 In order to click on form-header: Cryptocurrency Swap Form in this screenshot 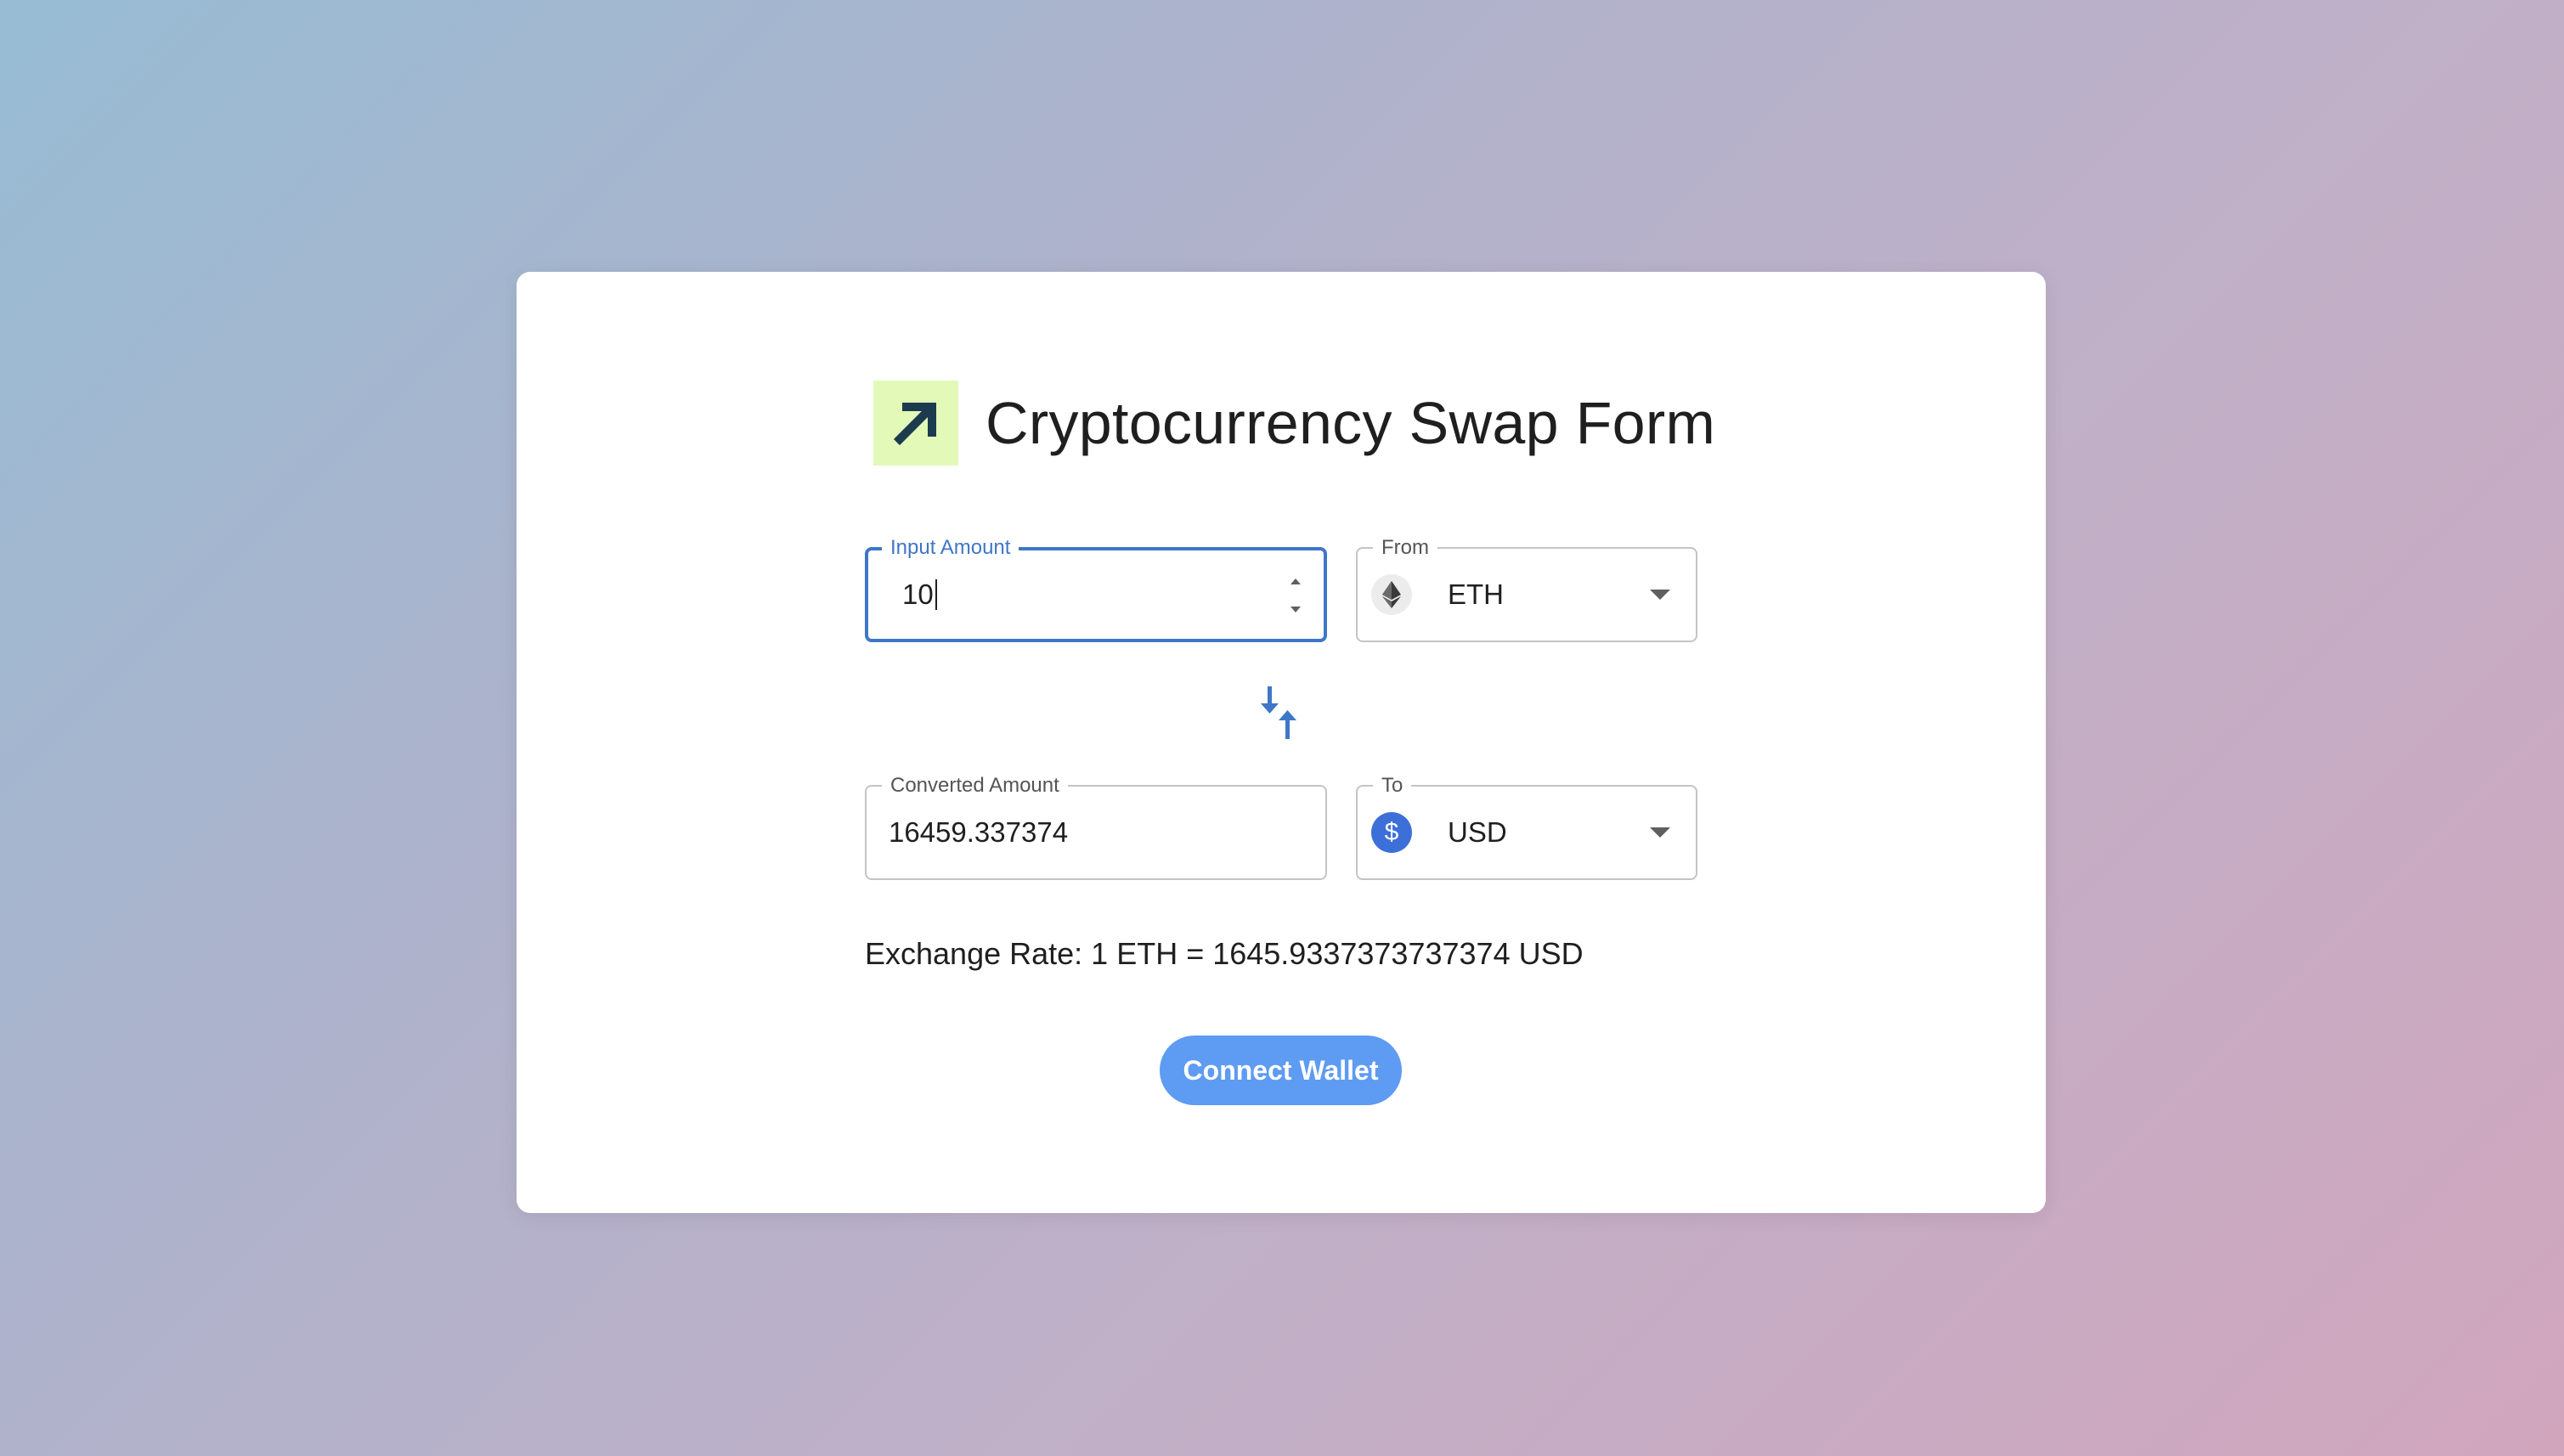, I will do `click(1294, 423)`.